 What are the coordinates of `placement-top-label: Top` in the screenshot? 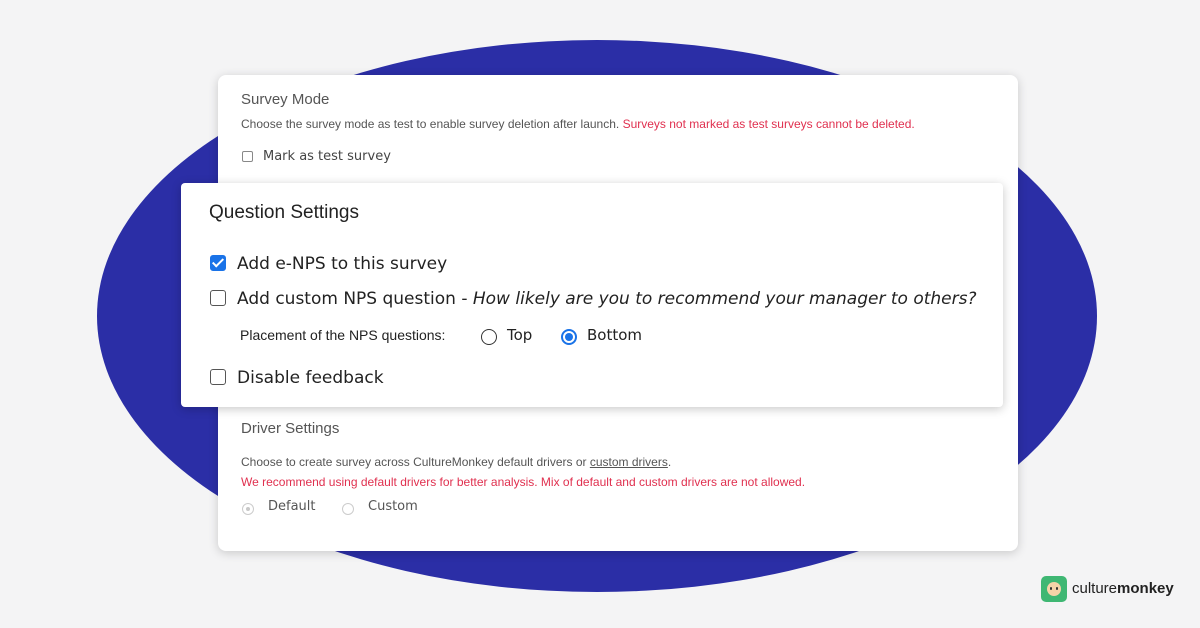 It's located at (520, 335).